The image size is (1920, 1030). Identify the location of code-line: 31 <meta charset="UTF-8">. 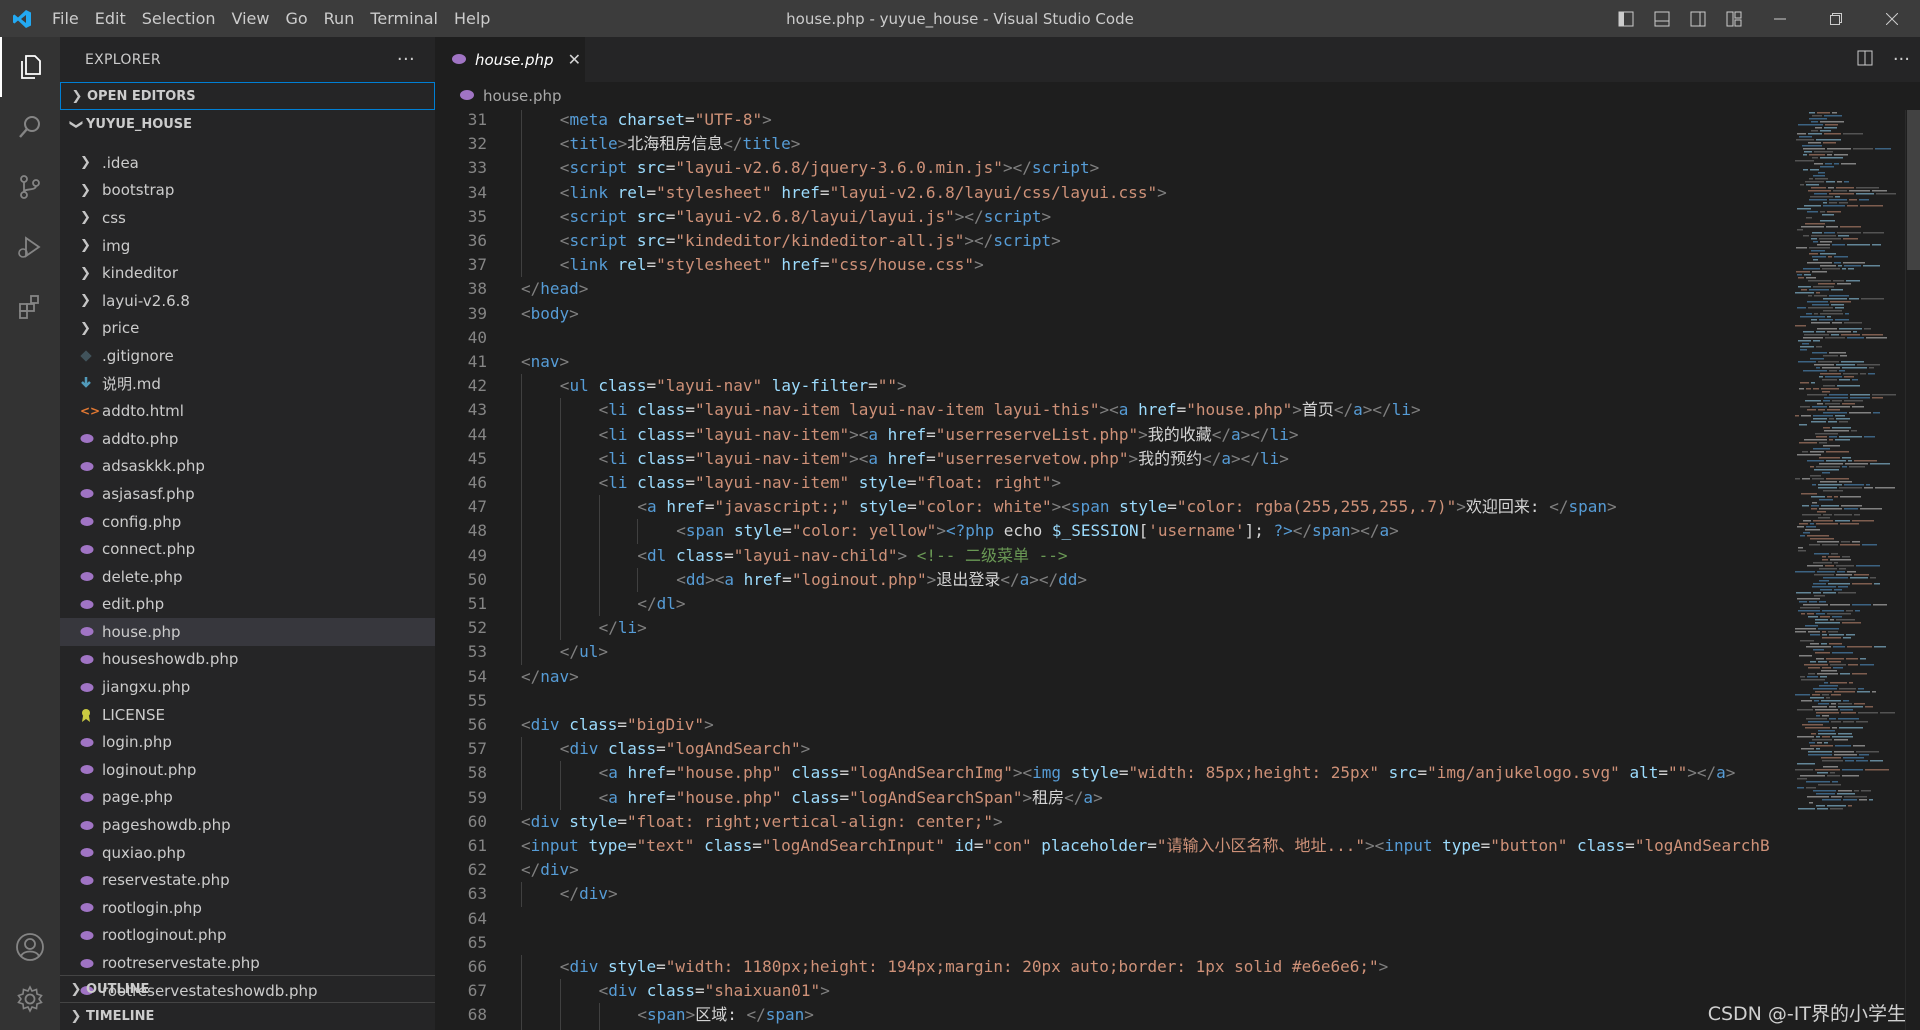
(1110, 121).